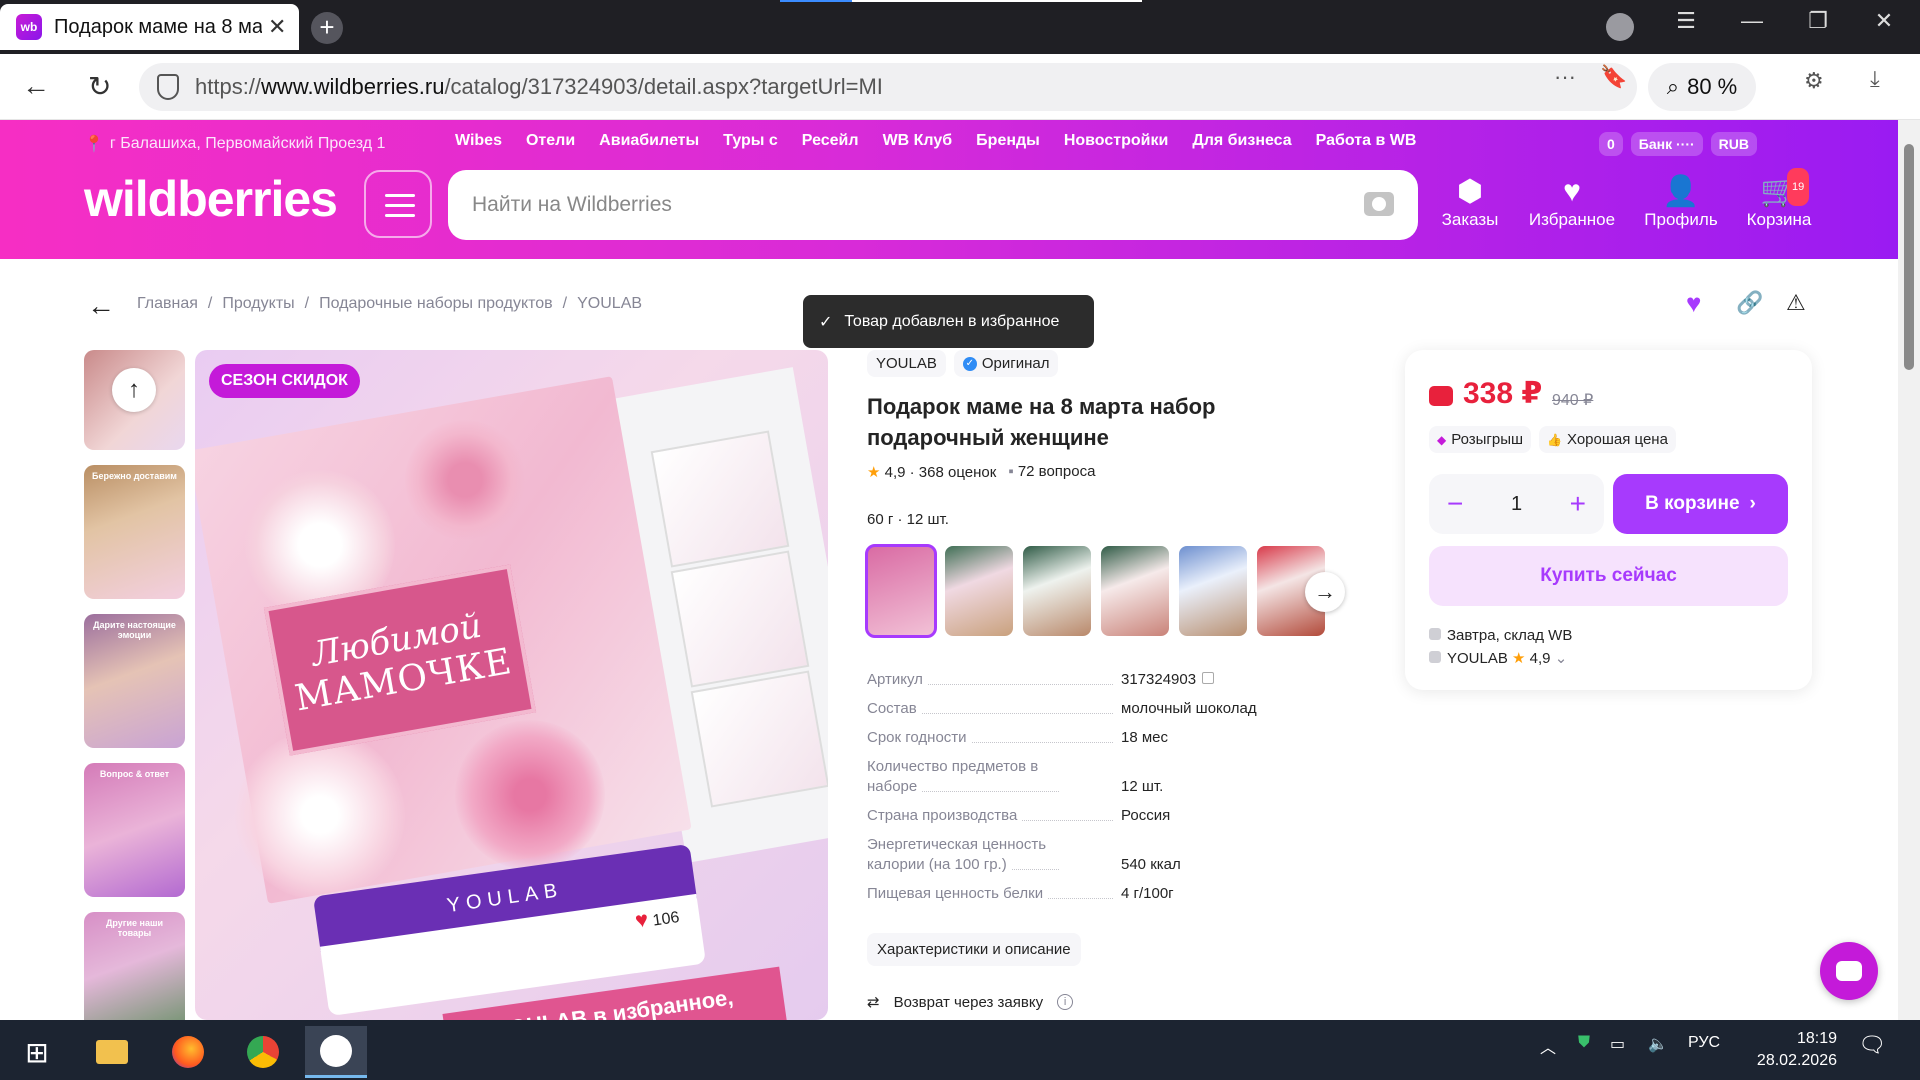  What do you see at coordinates (1666, 144) in the screenshot?
I see `bank-pill: Банк ····` at bounding box center [1666, 144].